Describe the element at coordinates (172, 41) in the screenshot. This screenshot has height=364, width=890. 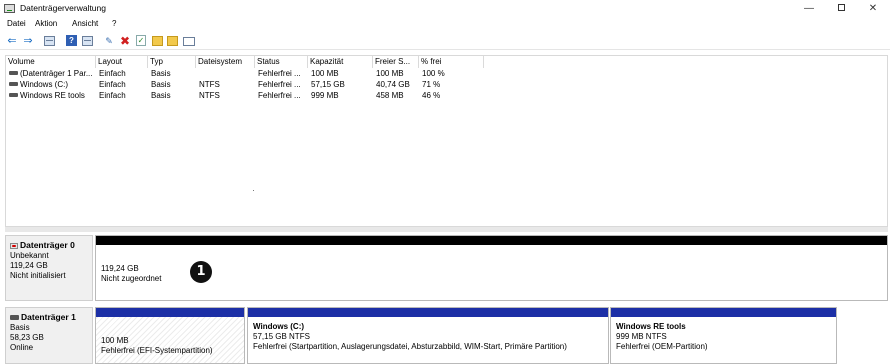
I see `folder-wand-icon` at that location.